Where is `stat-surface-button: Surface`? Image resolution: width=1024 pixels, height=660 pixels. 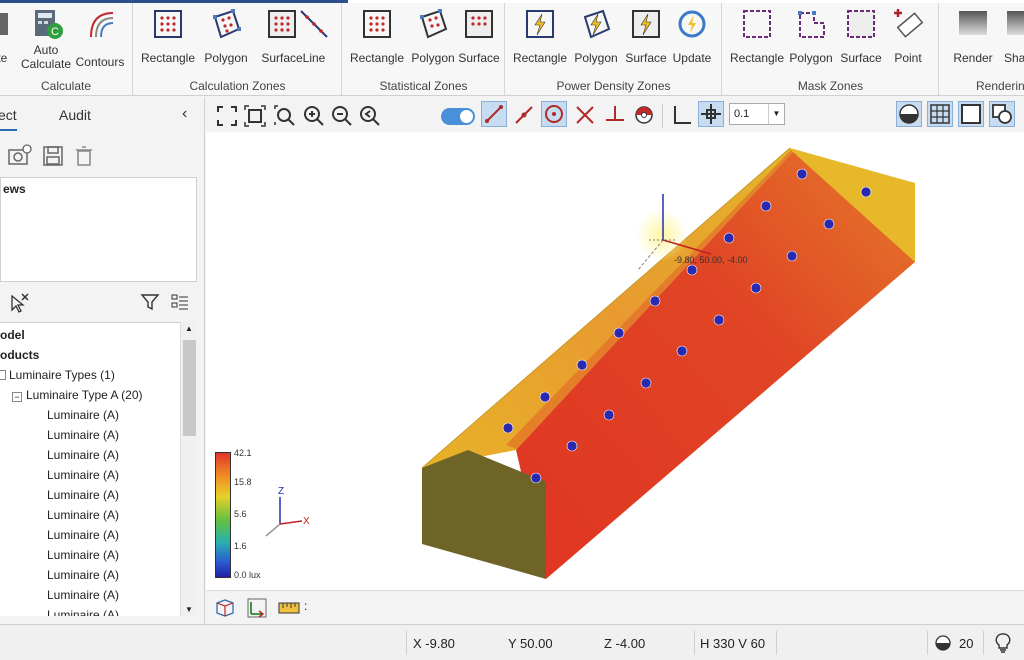 stat-surface-button: Surface is located at coordinates (479, 40).